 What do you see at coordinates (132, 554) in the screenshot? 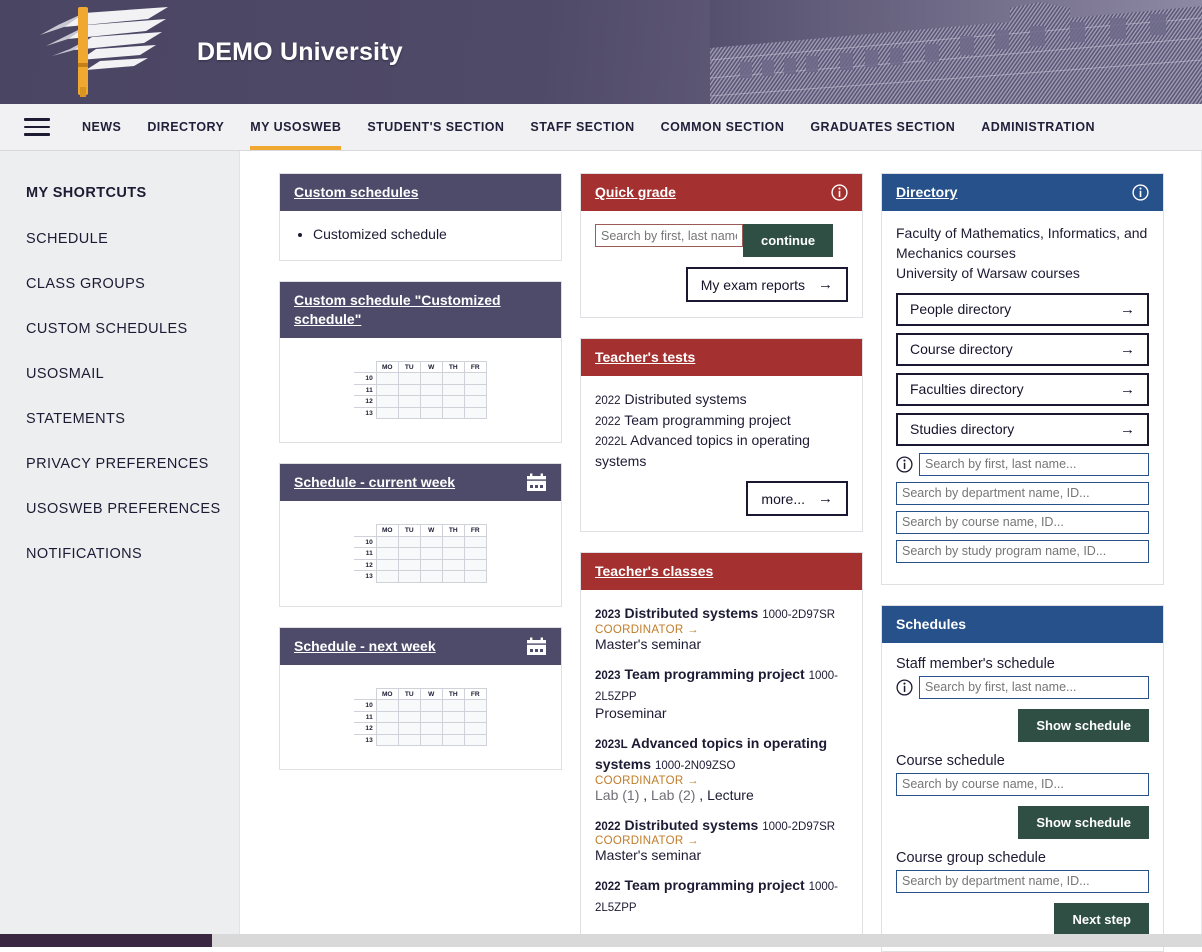
I see `sidebar-item-notifications: NOTIFICATIONS` at bounding box center [132, 554].